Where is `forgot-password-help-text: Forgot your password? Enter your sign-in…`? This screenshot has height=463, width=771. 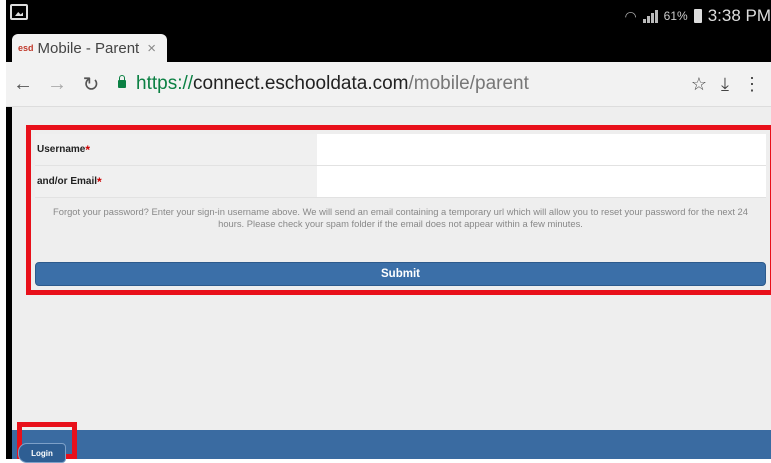 forgot-password-help-text: Forgot your password? Enter your sign-in… is located at coordinates (400, 217).